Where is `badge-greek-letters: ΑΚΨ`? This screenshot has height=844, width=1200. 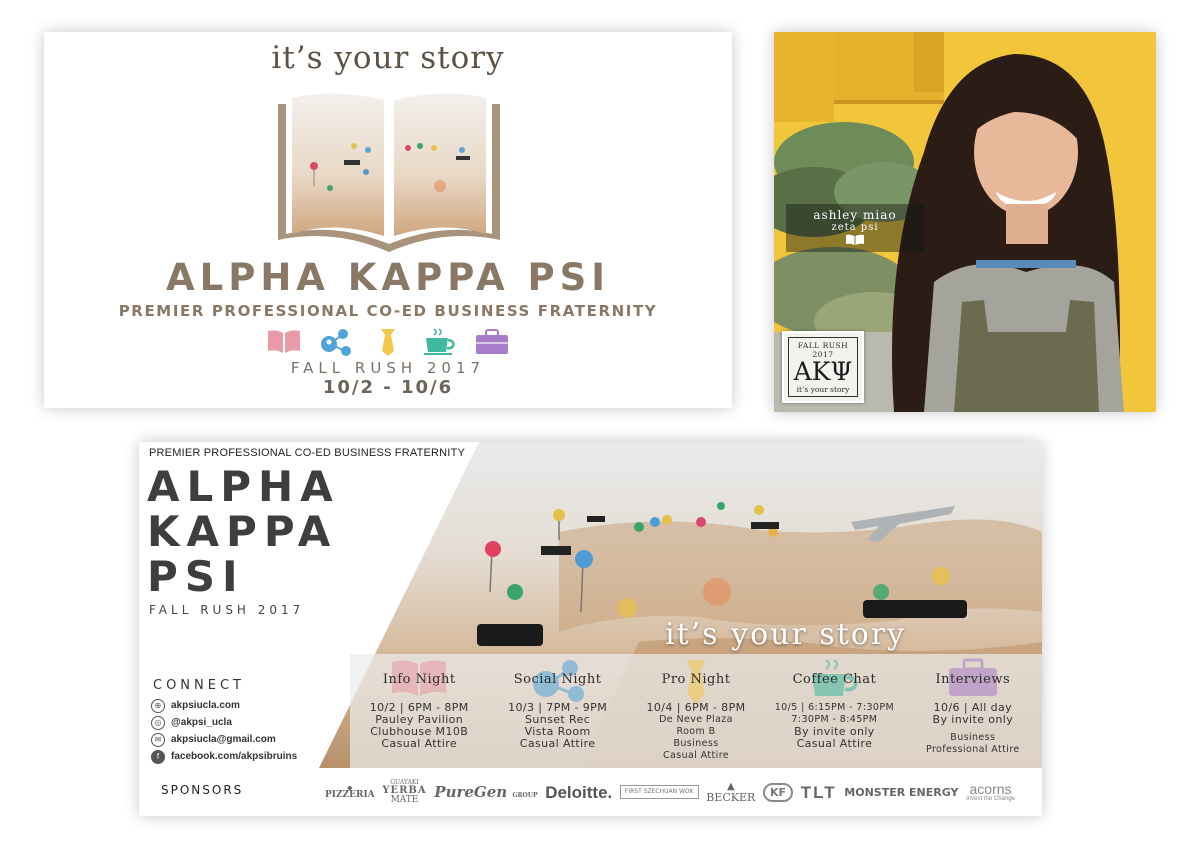
badge-greek-letters: ΑΚΨ is located at coordinates (823, 371).